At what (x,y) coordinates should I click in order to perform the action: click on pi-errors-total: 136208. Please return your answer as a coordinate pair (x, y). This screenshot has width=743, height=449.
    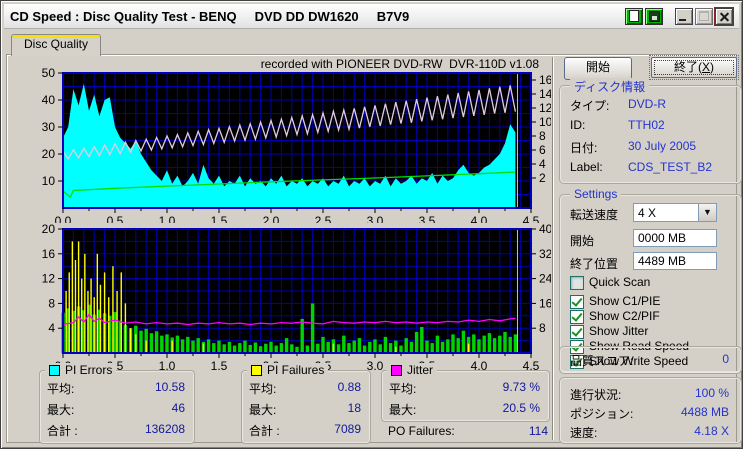
    Looking at the image, I should click on (164, 429).